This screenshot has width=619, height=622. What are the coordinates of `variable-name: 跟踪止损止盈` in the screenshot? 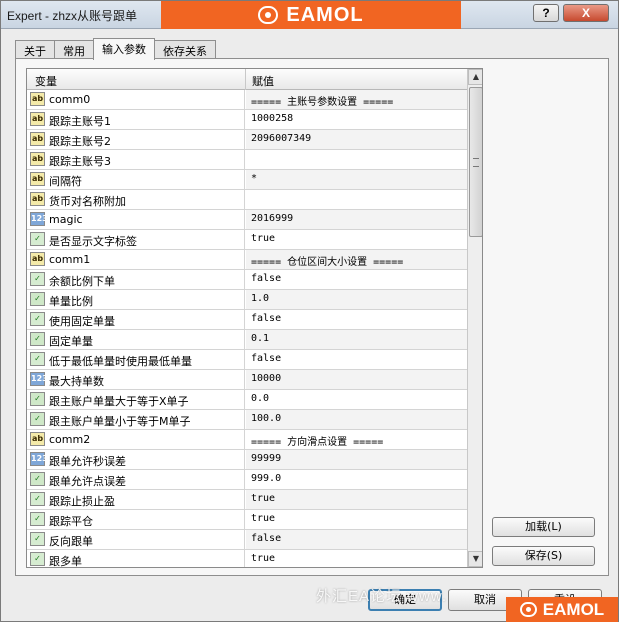 It's located at (82, 501).